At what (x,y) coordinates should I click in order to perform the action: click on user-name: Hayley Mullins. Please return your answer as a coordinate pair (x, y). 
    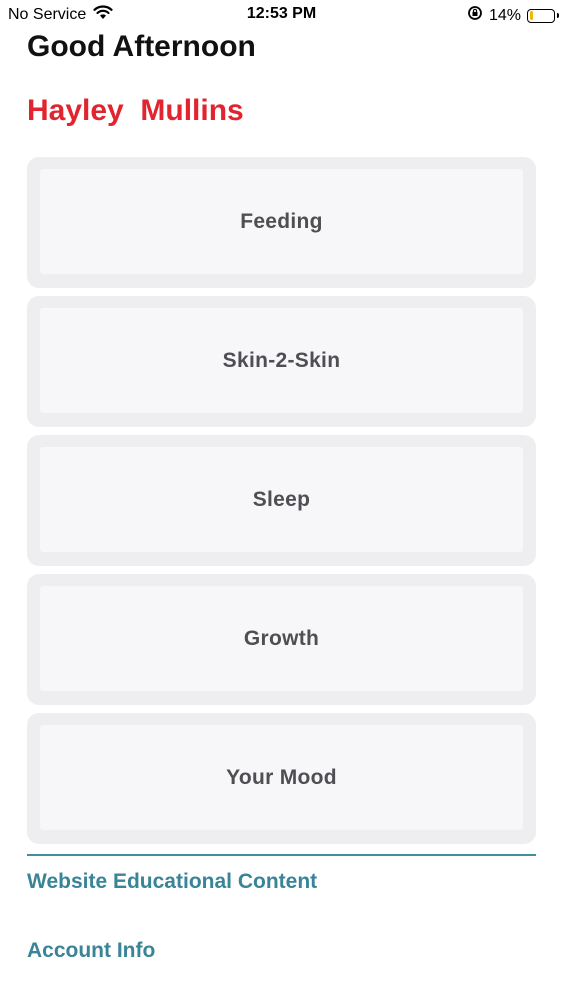
    Looking at the image, I should click on (135, 110).